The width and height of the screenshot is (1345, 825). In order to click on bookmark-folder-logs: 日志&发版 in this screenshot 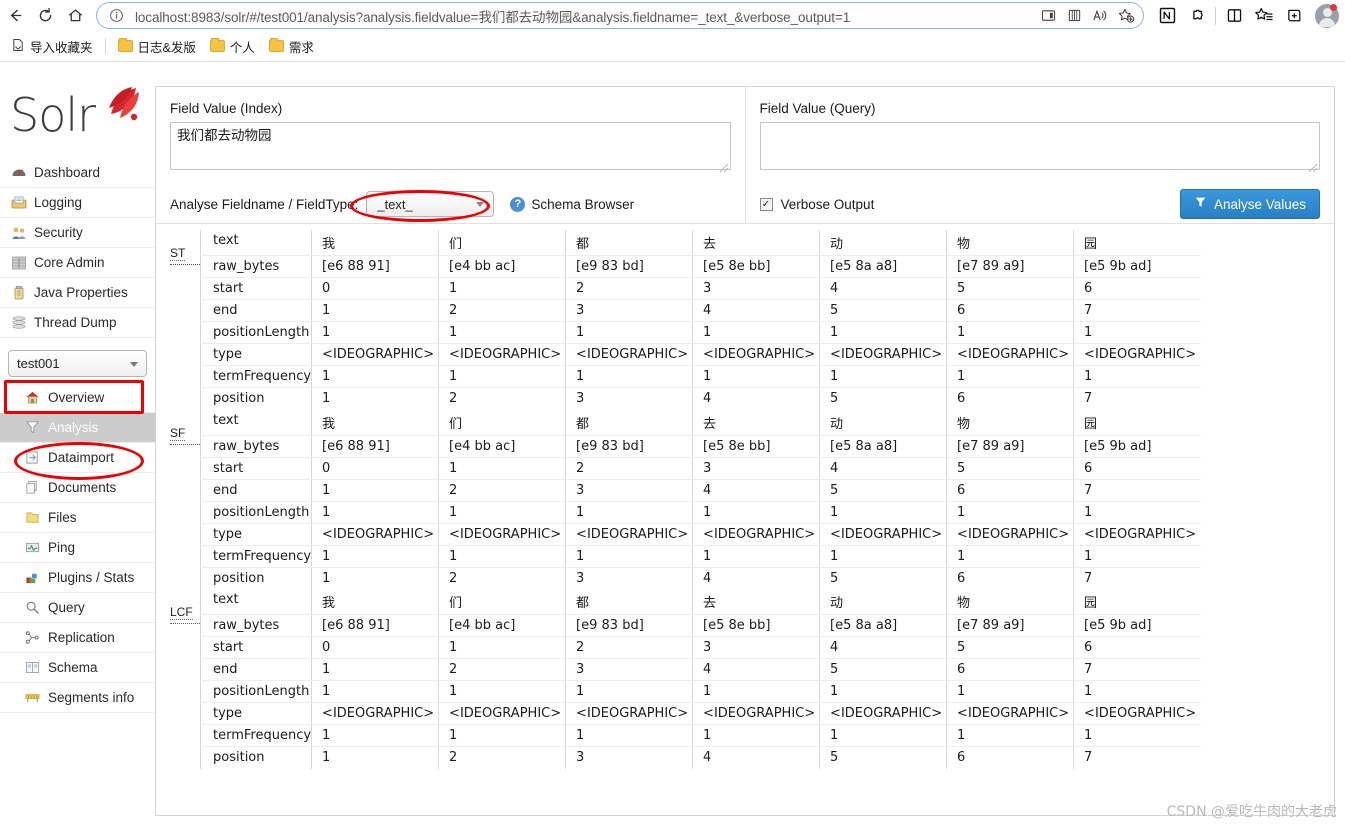, I will do `click(157, 46)`.